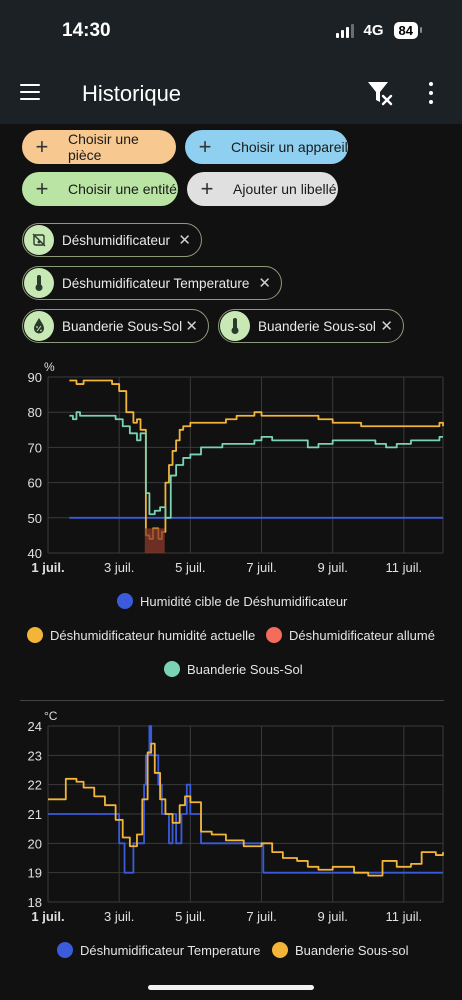 The width and height of the screenshot is (462, 1000). Describe the element at coordinates (35, 814) in the screenshot. I see `y-tick-label: 21` at that location.